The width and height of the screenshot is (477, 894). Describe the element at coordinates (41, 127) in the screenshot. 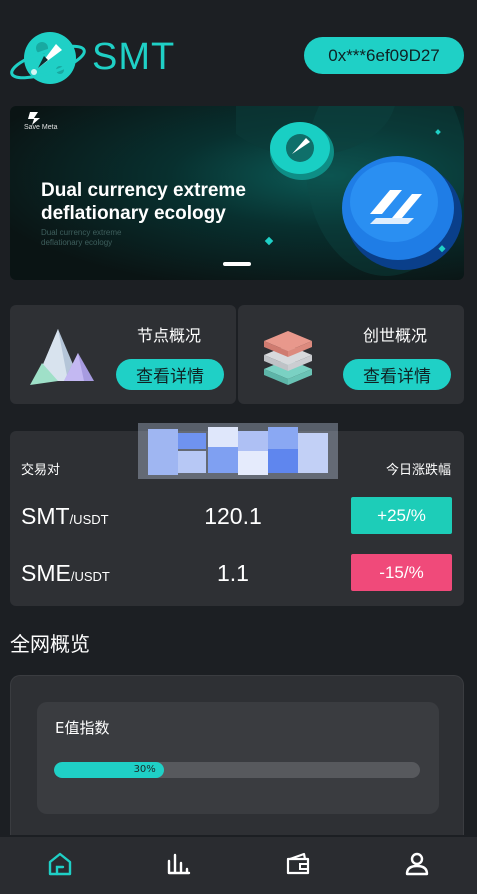

I see `banner-brand-text: Save Meta` at that location.